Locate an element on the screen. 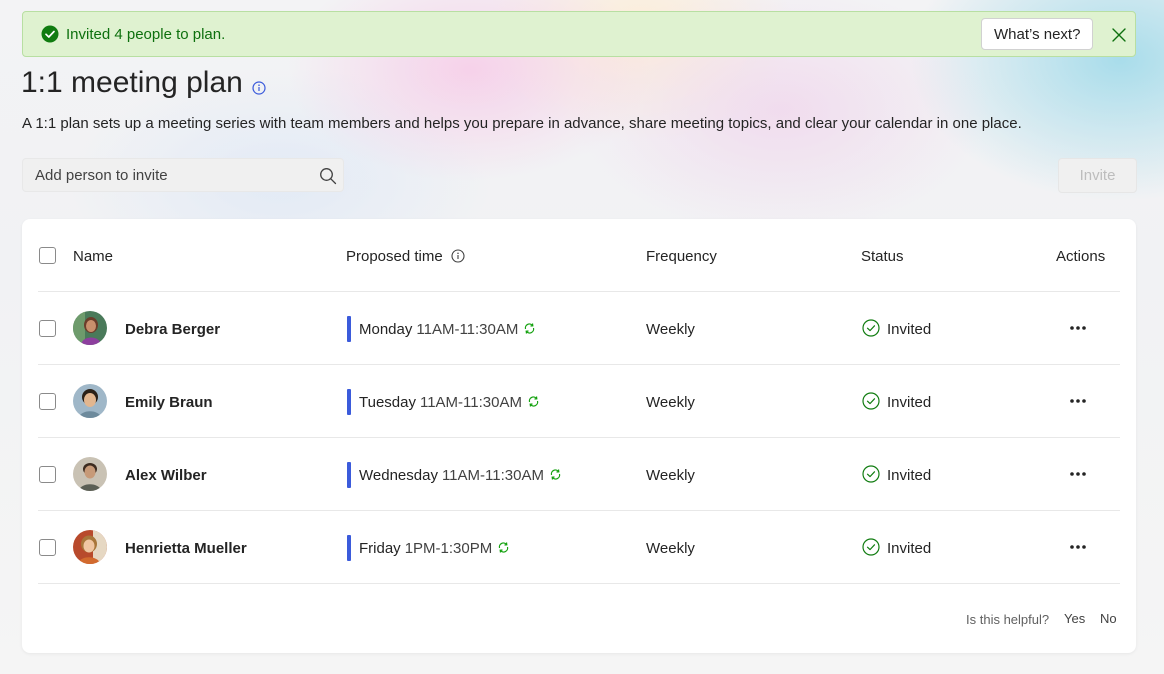 This screenshot has height=674, width=1164. proposed-time: Friday 1PM-1:30PM is located at coordinates (434, 548).